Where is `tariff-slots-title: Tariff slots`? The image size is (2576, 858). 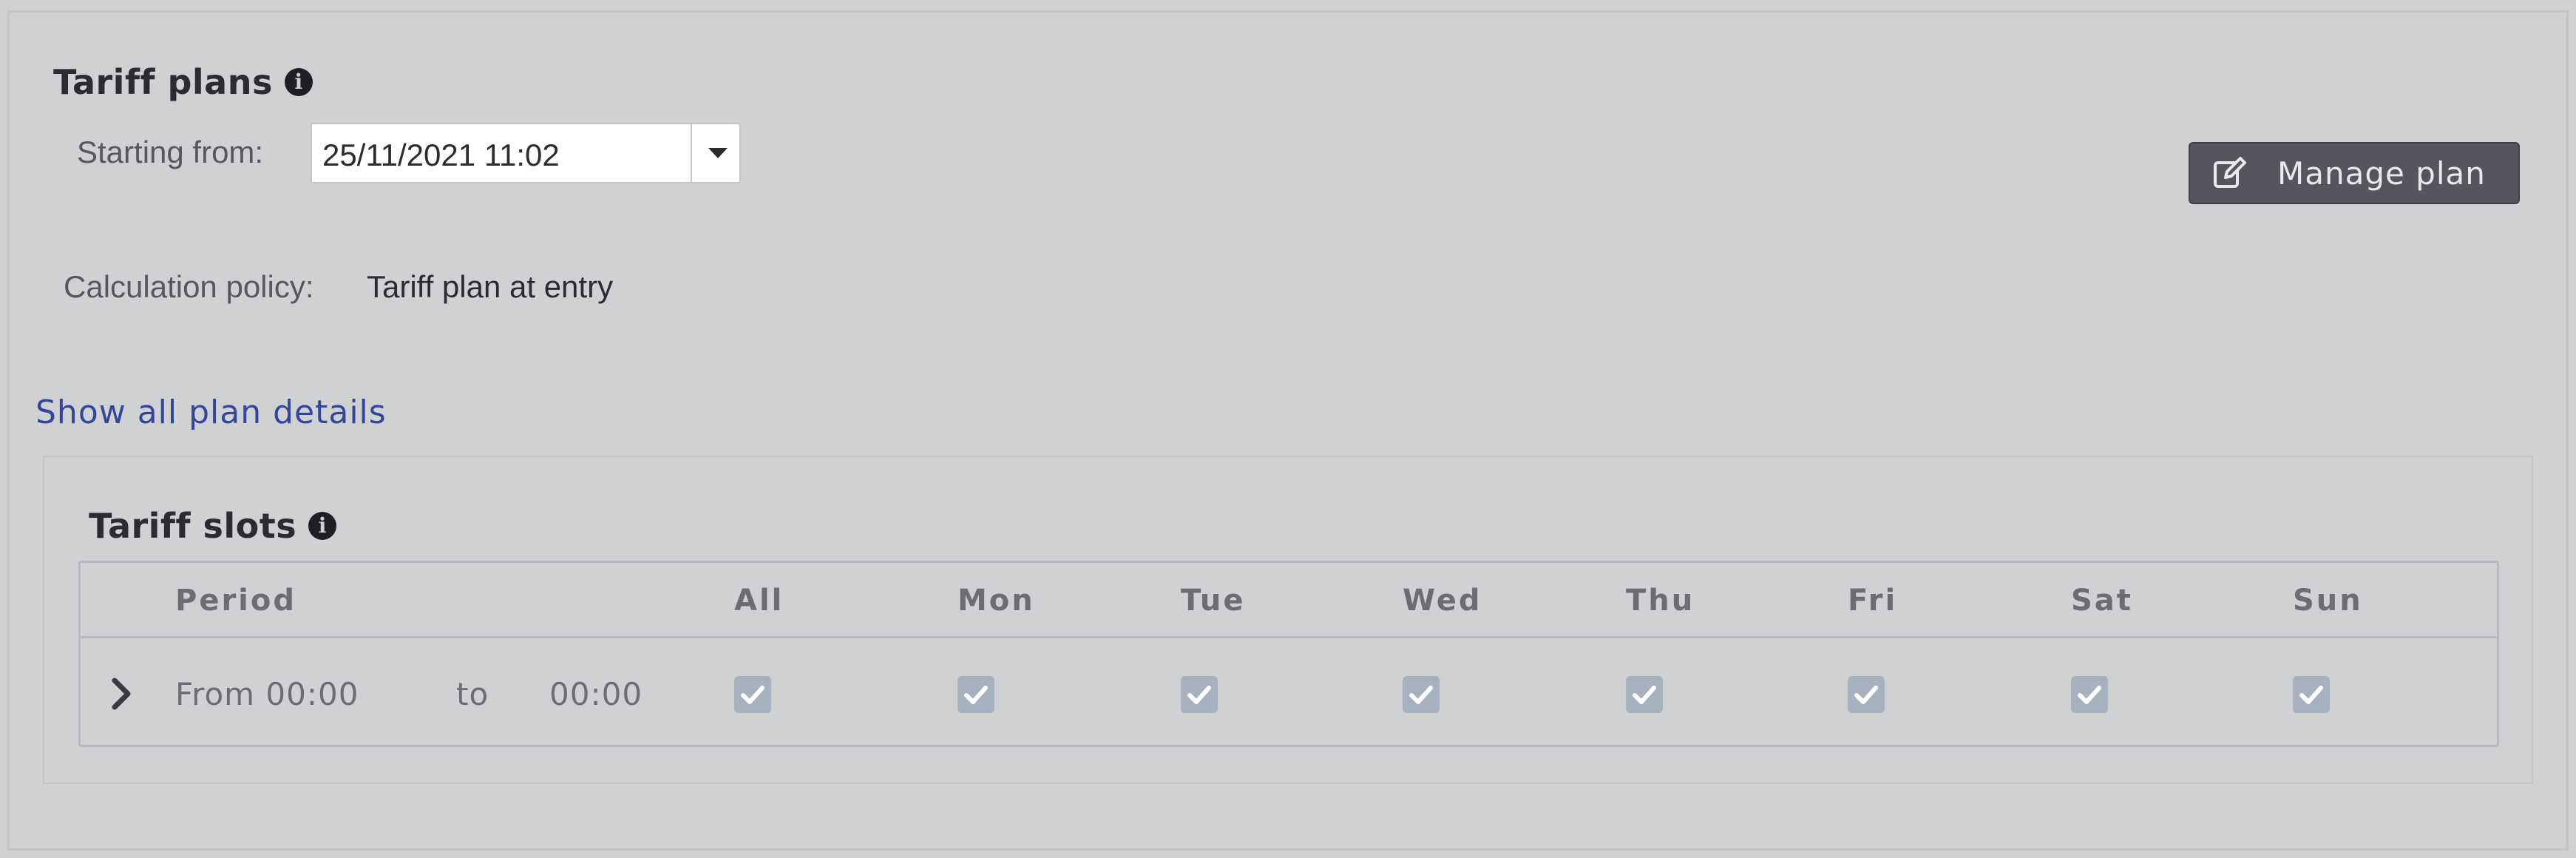
tariff-slots-title: Tariff slots is located at coordinates (193, 526).